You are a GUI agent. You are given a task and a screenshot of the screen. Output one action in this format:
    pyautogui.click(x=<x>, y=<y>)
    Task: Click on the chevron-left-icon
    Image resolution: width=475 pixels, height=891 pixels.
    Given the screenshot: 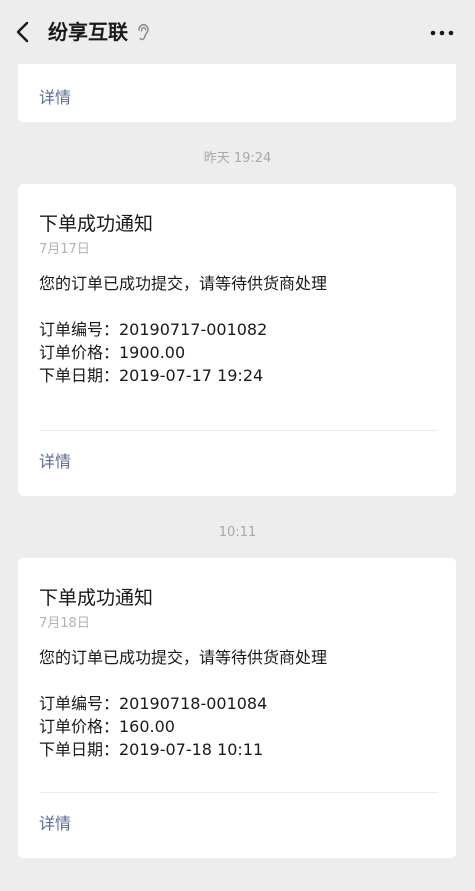 What is the action you would take?
    pyautogui.click(x=22, y=32)
    